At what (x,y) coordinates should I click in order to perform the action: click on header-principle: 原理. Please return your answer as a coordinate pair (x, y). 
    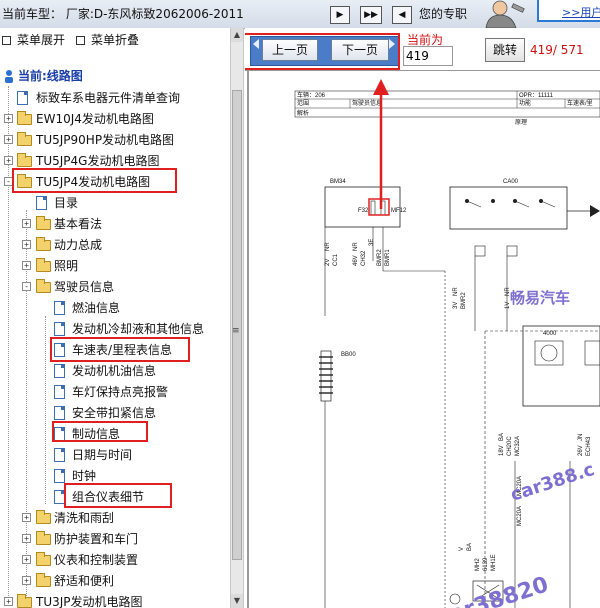
    Looking at the image, I should click on (521, 122).